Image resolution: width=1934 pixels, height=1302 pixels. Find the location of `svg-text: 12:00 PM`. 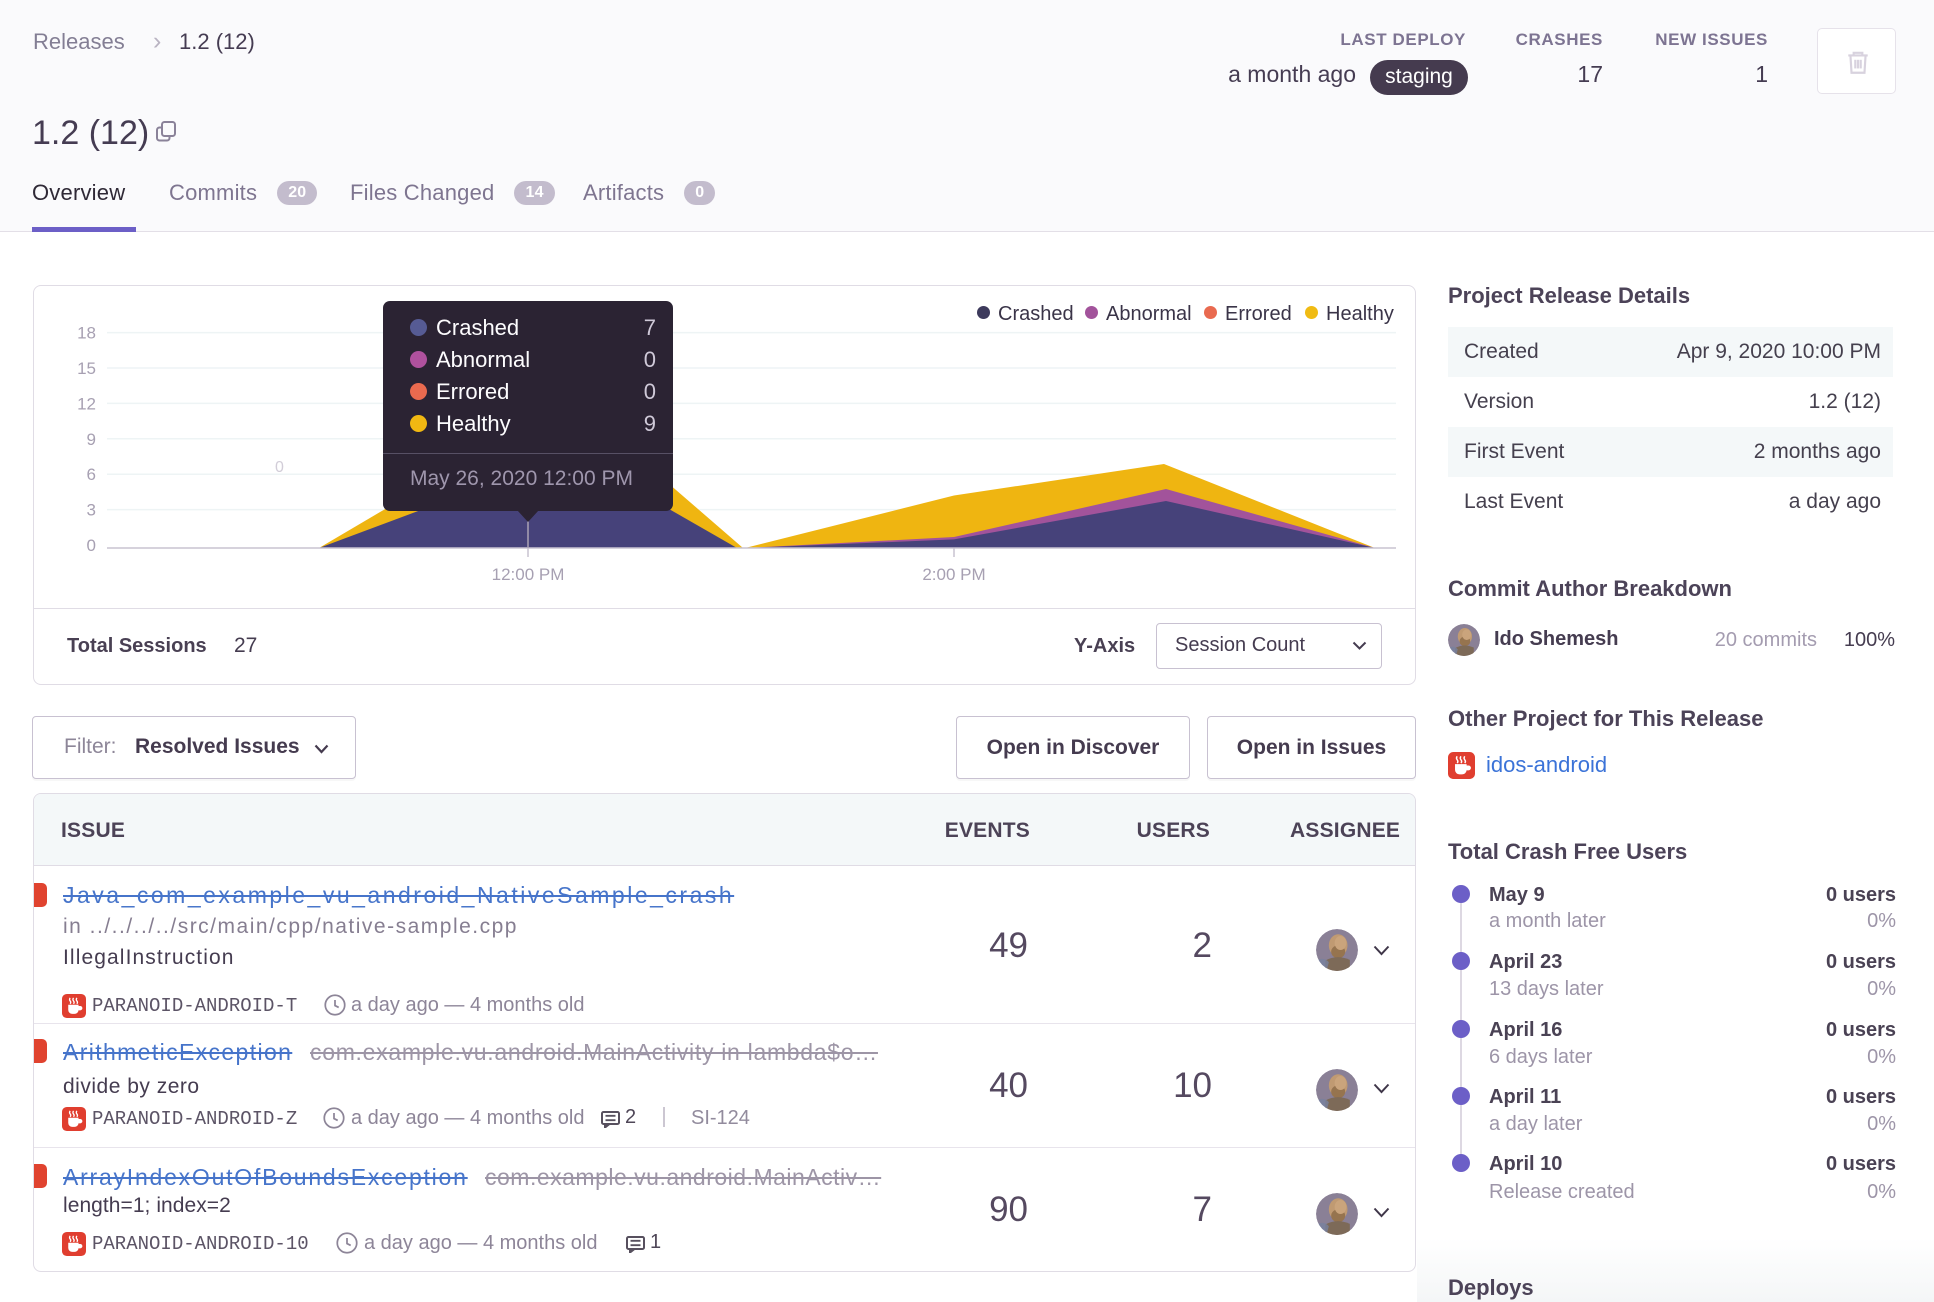

svg-text: 12:00 PM is located at coordinates (528, 574).